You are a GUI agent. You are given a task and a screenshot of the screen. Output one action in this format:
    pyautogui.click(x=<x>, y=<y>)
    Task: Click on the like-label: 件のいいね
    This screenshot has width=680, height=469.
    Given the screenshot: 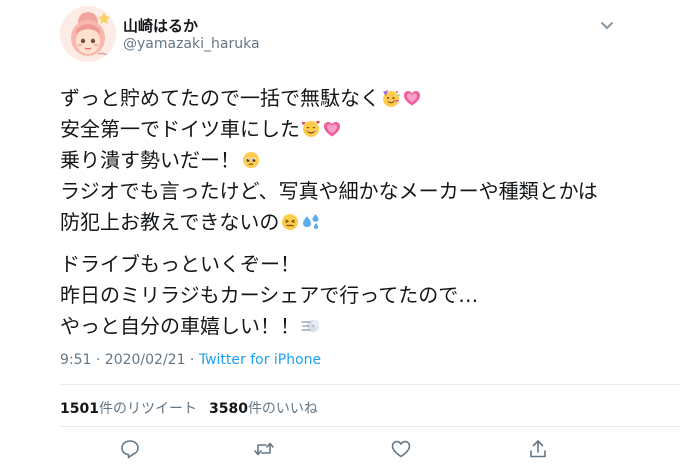 What is the action you would take?
    pyautogui.click(x=282, y=409)
    